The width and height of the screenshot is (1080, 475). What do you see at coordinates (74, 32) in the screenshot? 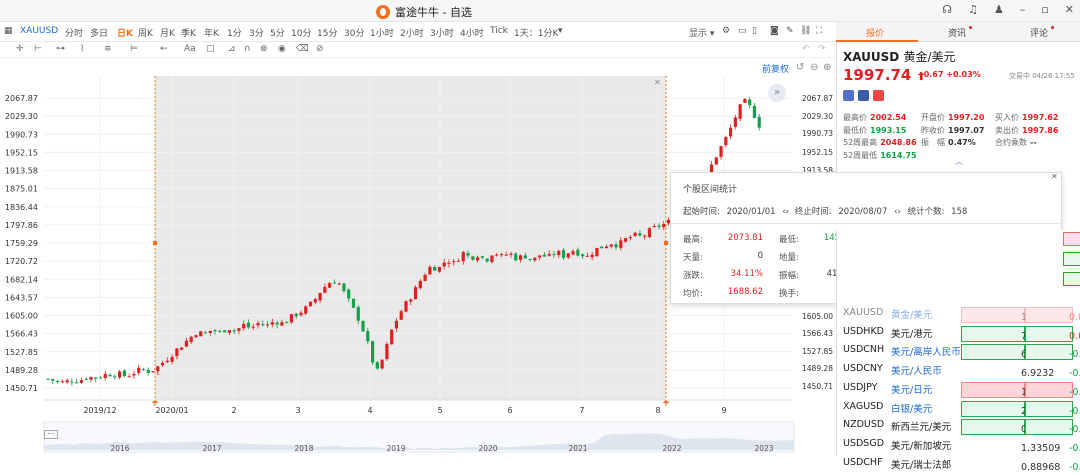
I see `period-tab-0: 分时` at bounding box center [74, 32].